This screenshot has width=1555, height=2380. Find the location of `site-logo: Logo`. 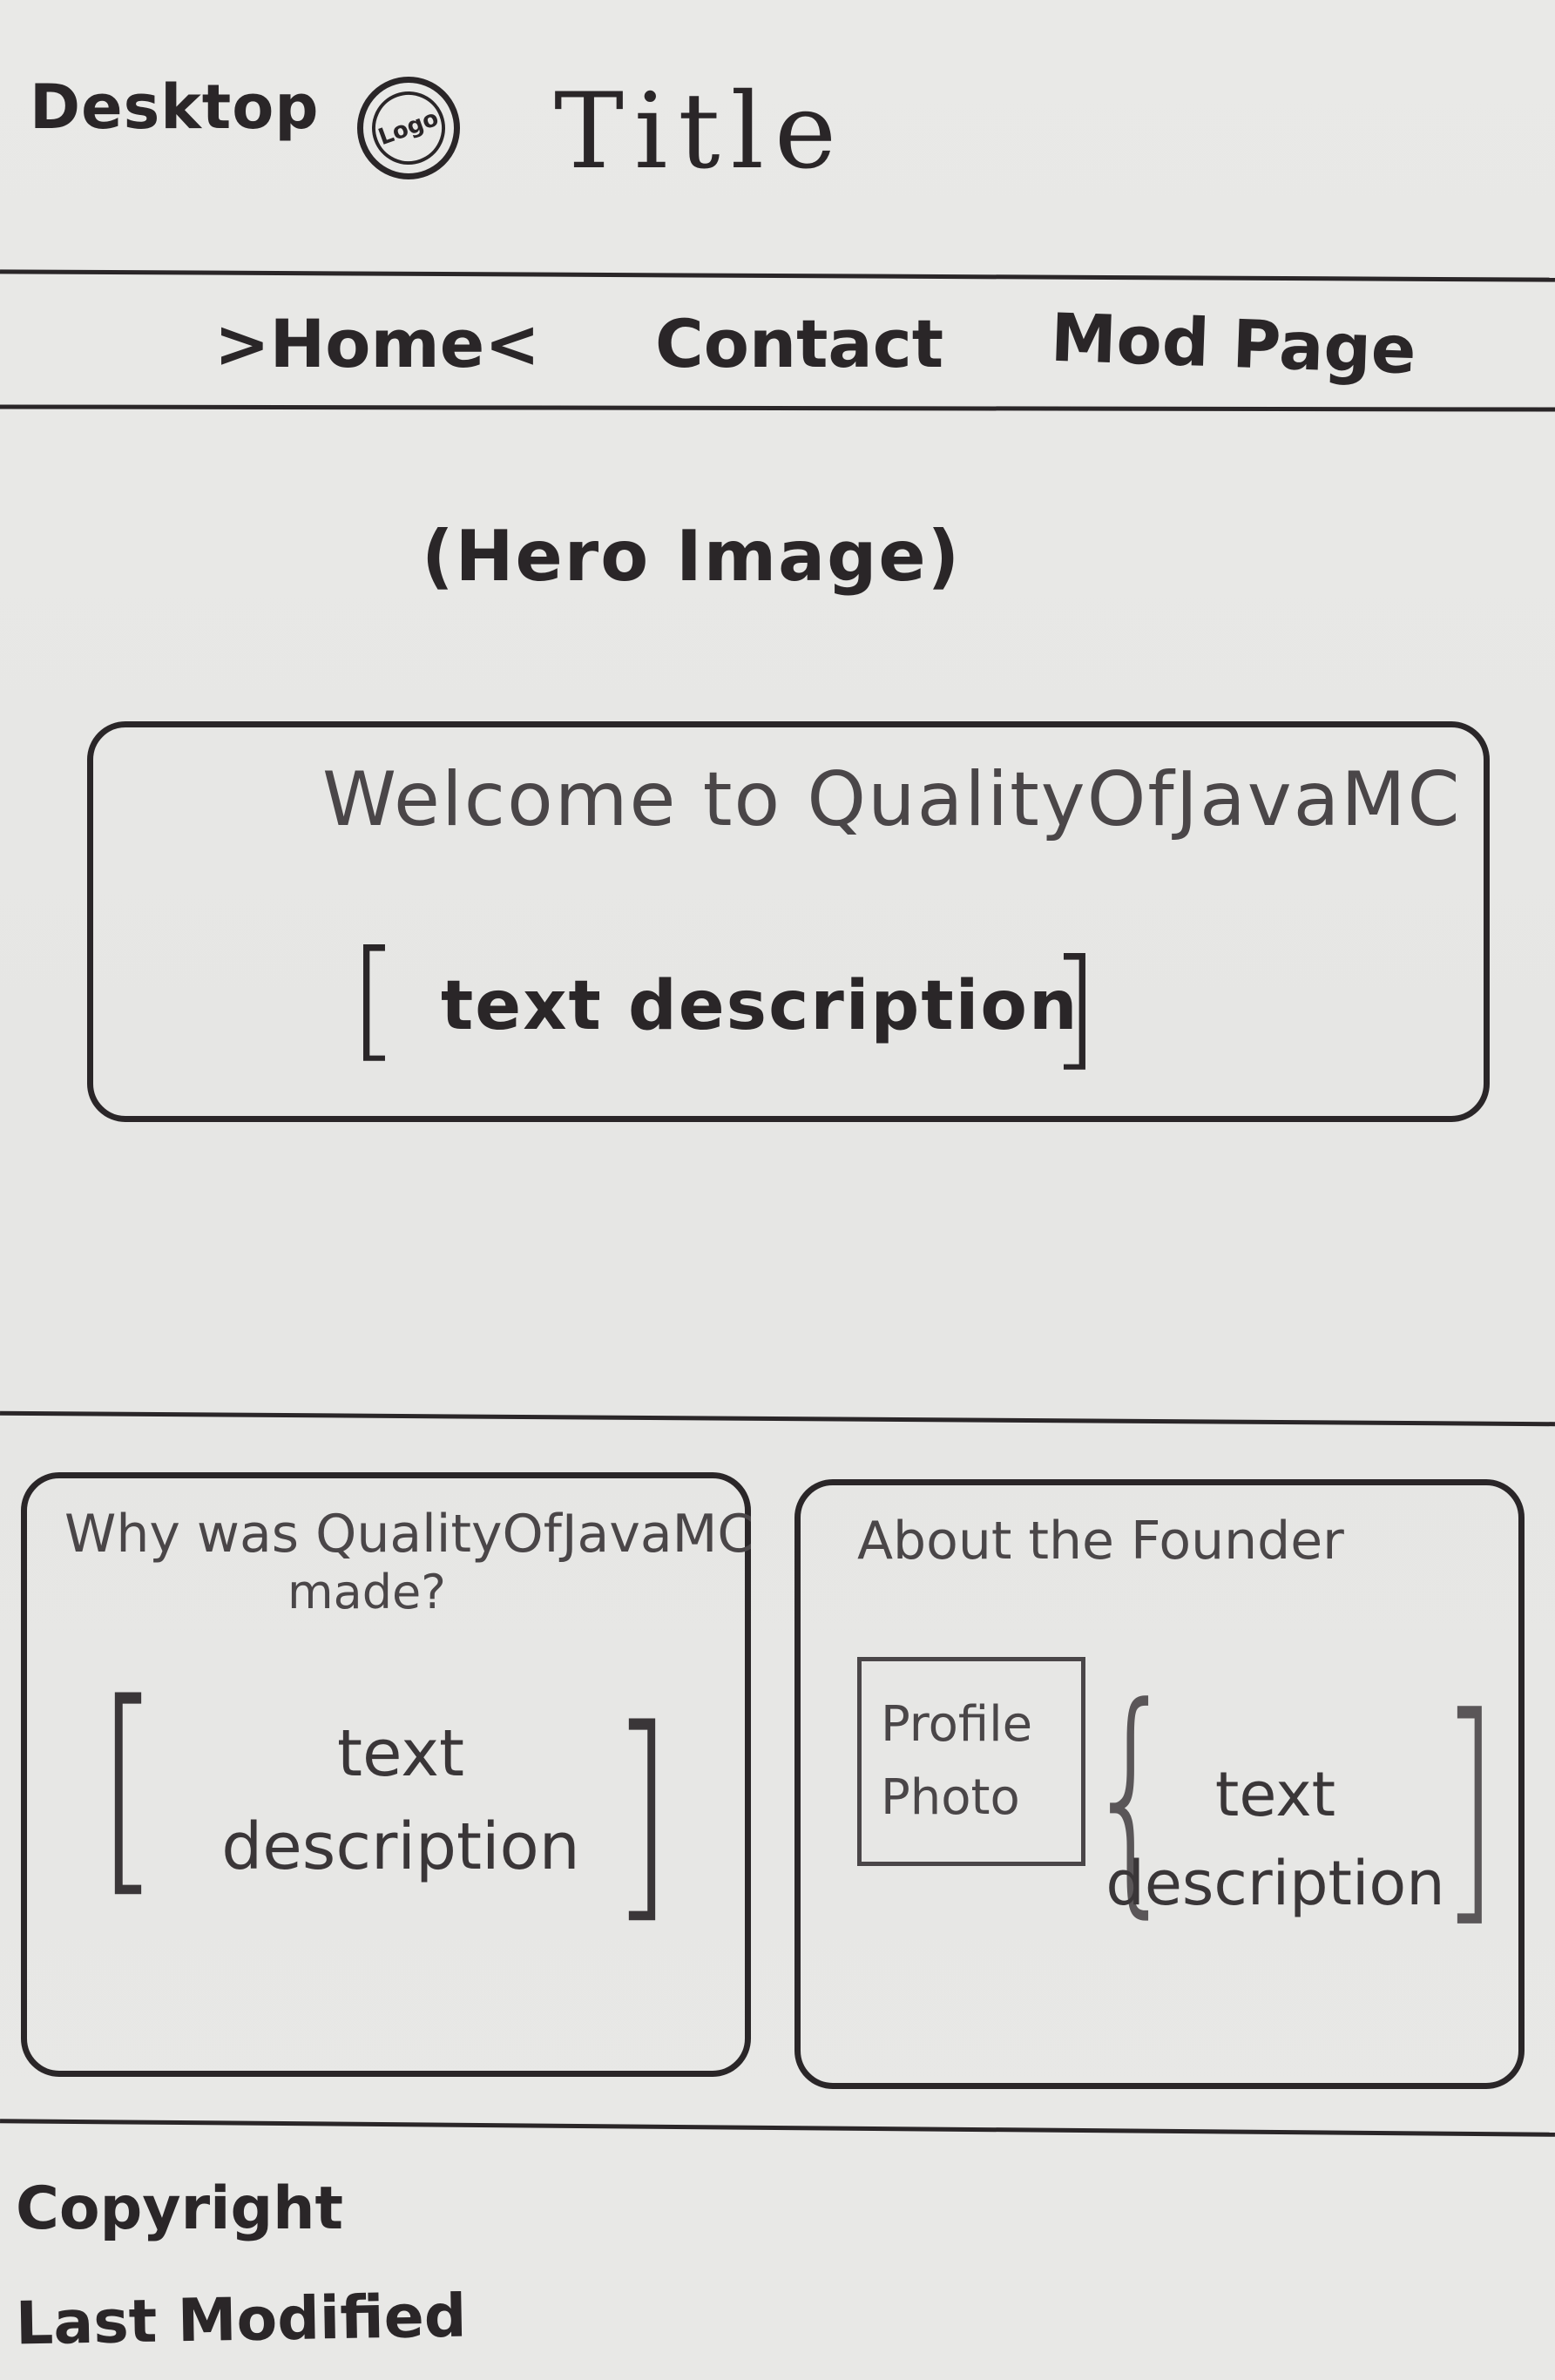

site-logo: Logo is located at coordinates (409, 128).